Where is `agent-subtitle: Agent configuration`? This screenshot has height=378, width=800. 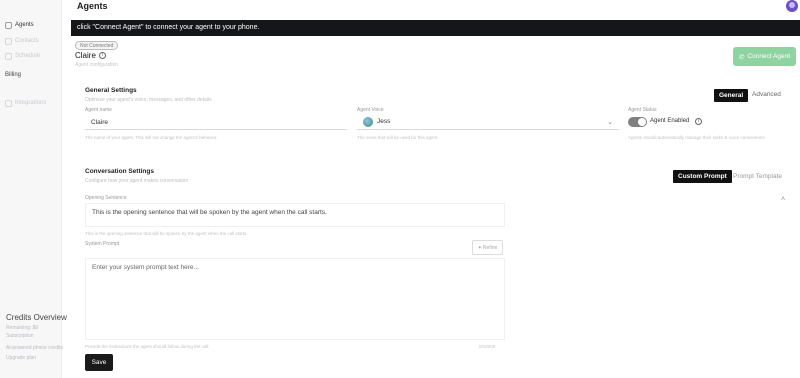
agent-subtitle: Agent configuration is located at coordinates (97, 65).